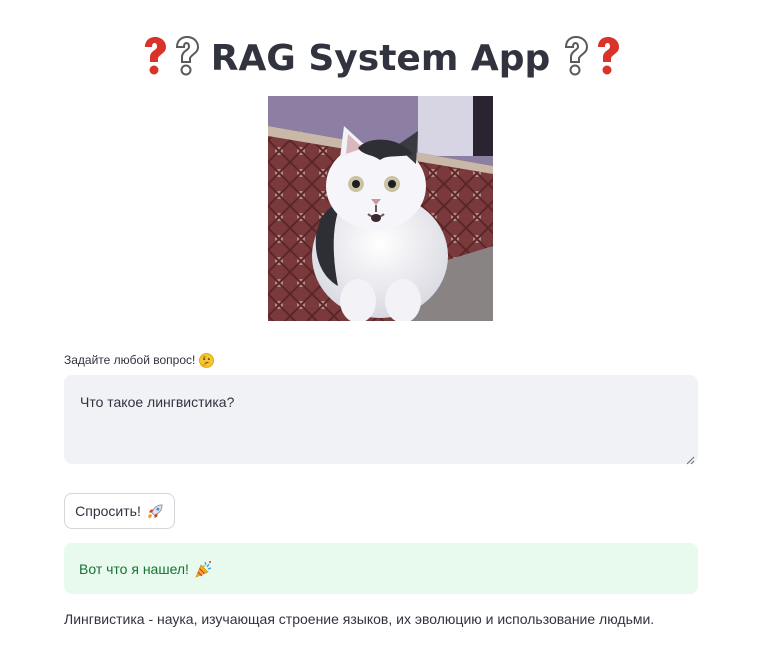  Describe the element at coordinates (155, 511) in the screenshot. I see `rocket-icon` at that location.